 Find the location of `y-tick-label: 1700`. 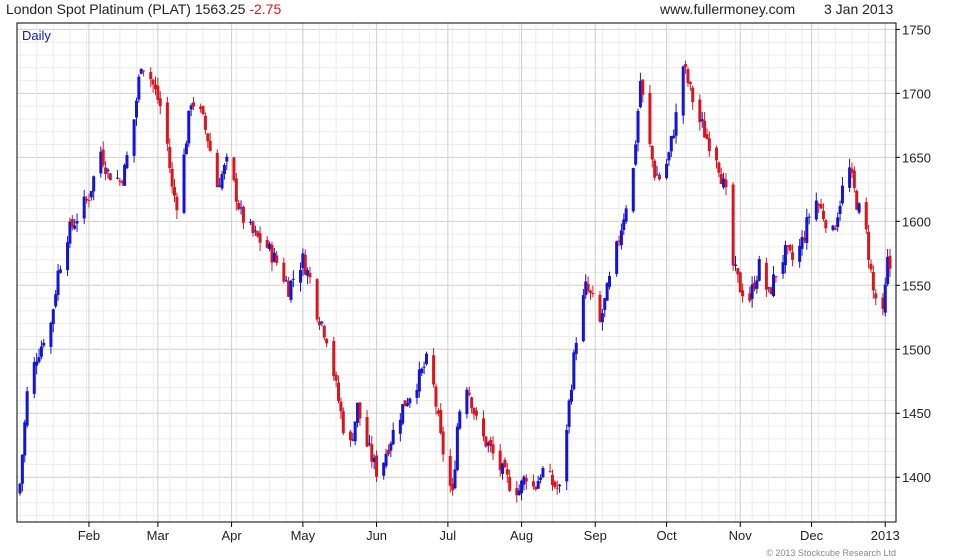

y-tick-label: 1700 is located at coordinates (916, 93).